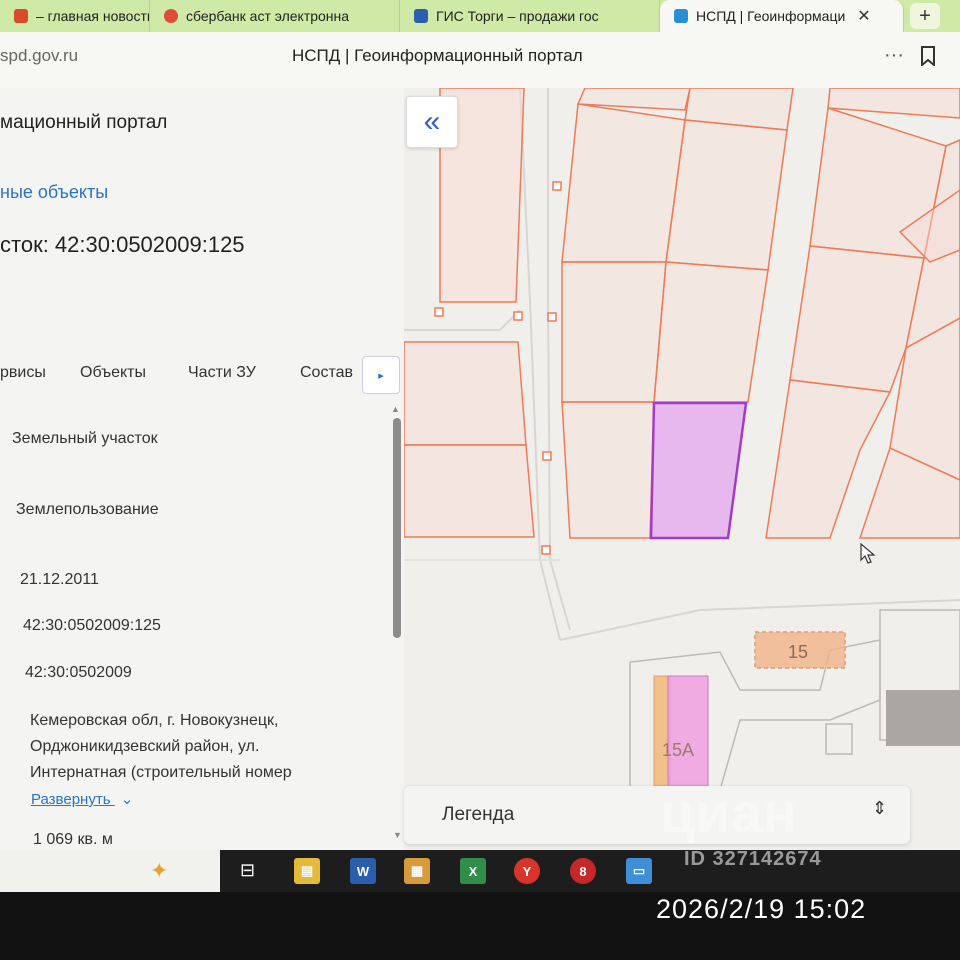  I want to click on building-gray, so click(923, 718).